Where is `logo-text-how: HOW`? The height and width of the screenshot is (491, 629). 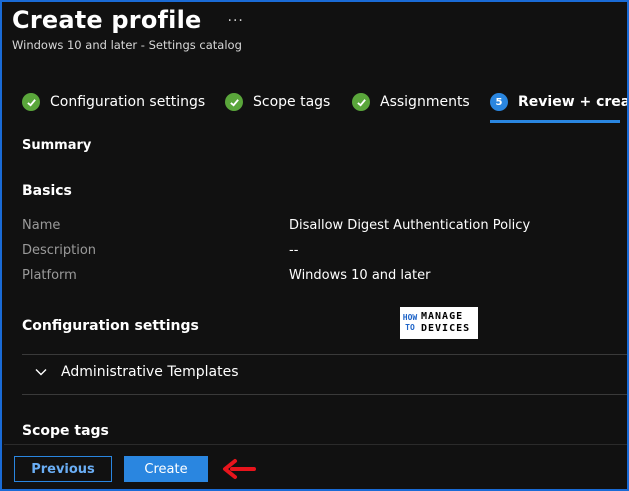
logo-text-how: HOW is located at coordinates (410, 317).